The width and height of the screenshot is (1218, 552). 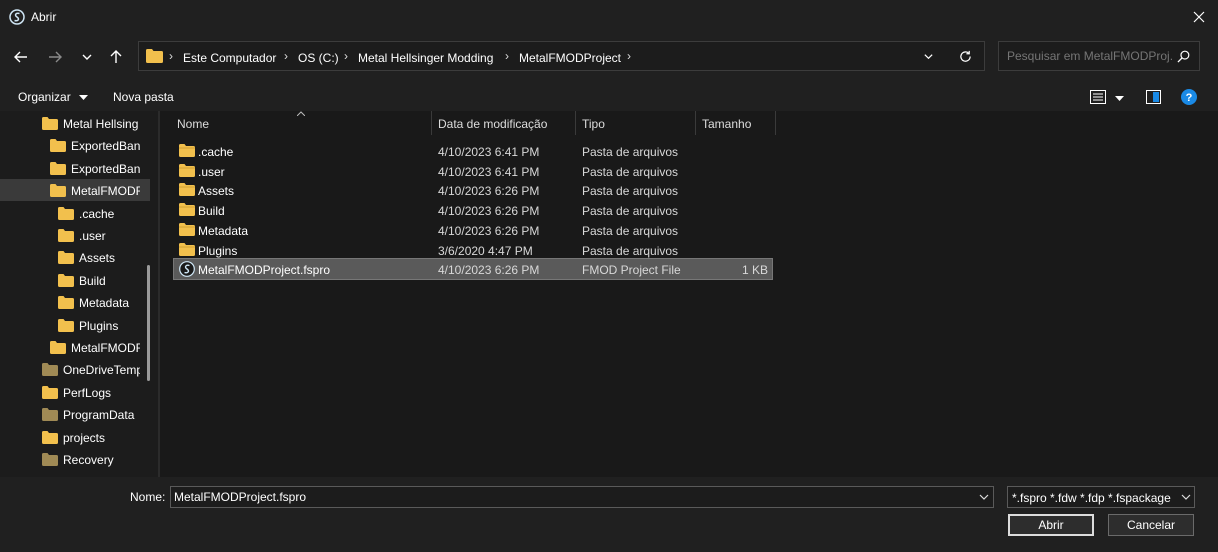 I want to click on new-folder-button: Nova pasta, so click(x=143, y=97).